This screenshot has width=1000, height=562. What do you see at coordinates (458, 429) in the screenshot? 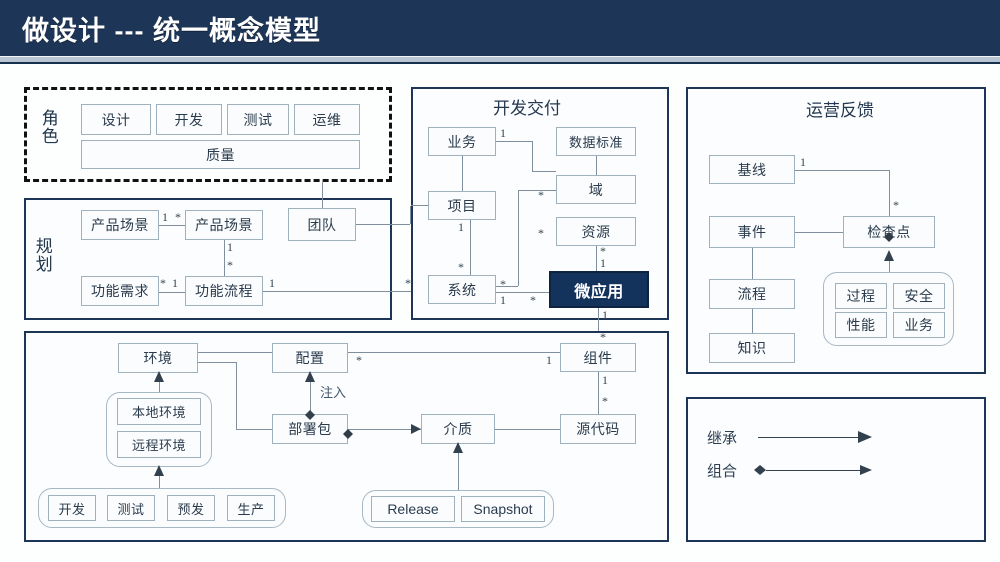
I see `node-artifact: 介质` at bounding box center [458, 429].